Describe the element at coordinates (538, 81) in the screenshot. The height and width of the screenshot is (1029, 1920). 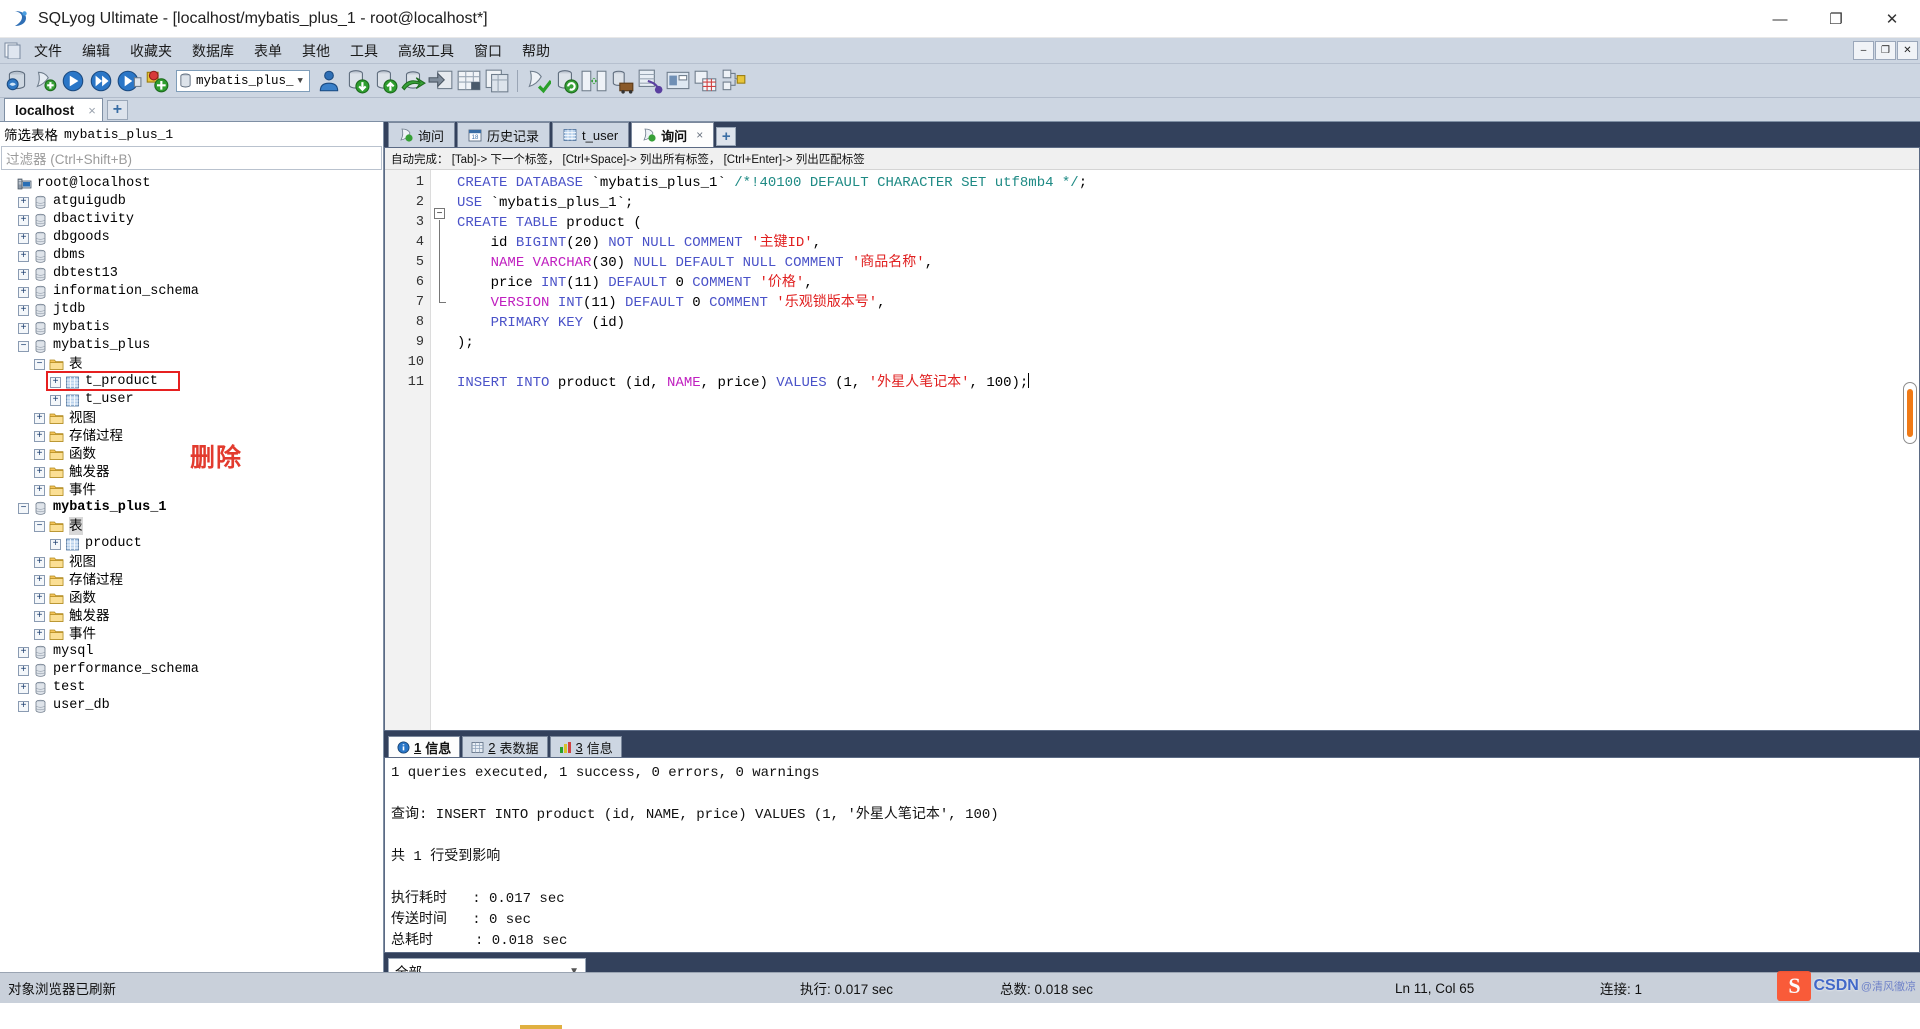
I see `check-syntax-icon` at that location.